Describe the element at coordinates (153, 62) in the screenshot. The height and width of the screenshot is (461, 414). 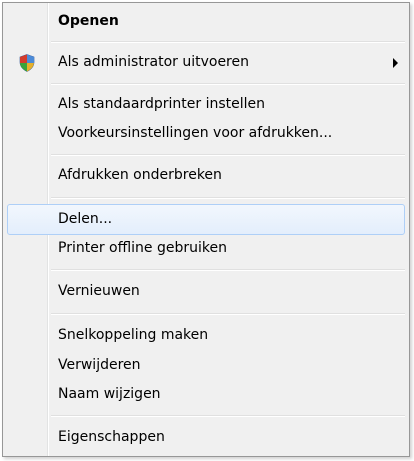
I see `menu-item-label: Als administrator uitvoeren` at that location.